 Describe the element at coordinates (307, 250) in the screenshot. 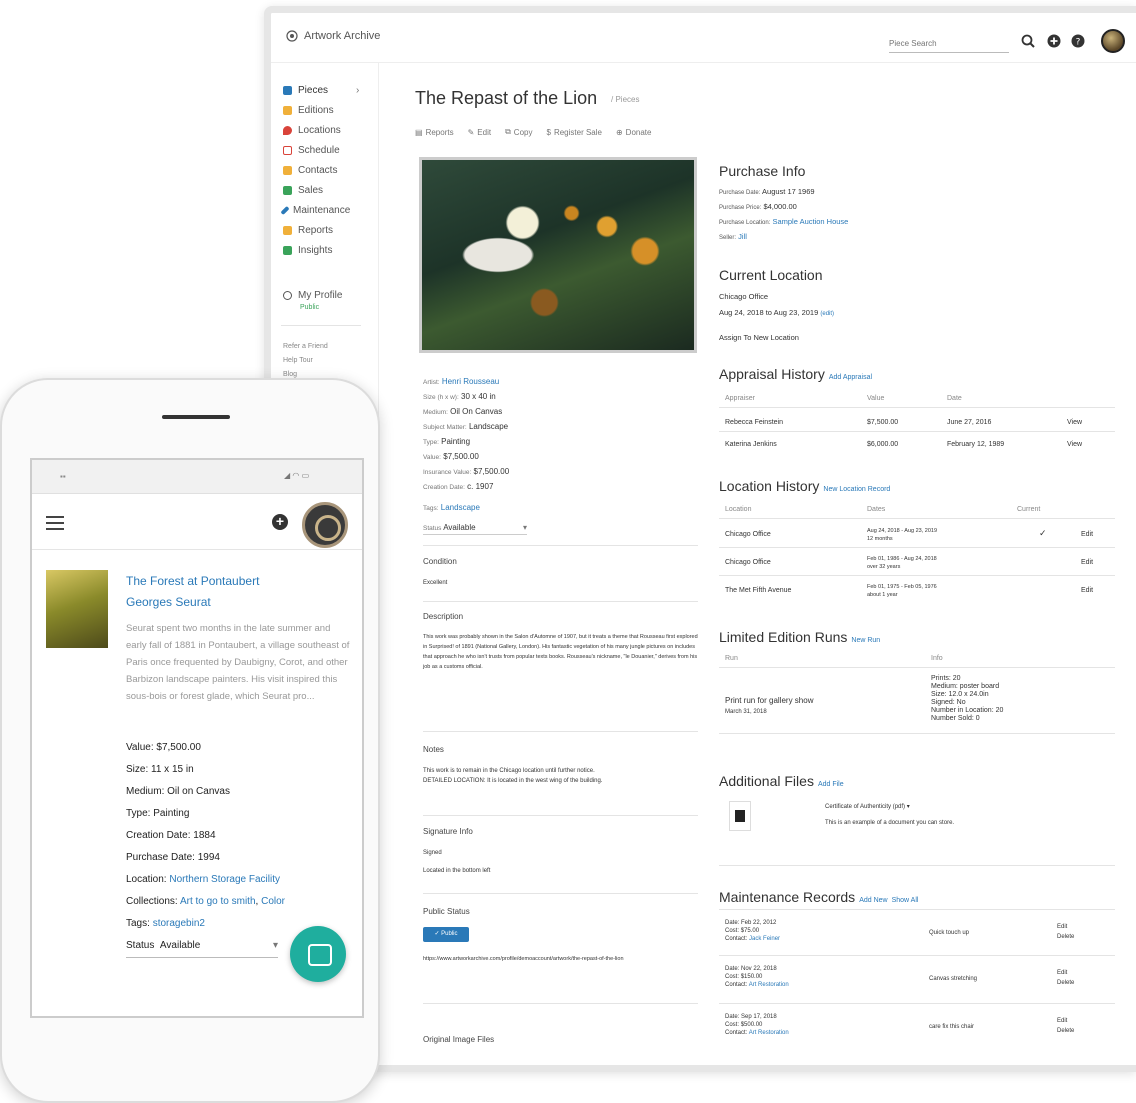

I see `sidebar-item-insights: Insights` at that location.